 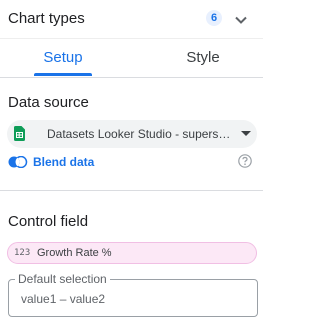 I want to click on tab-style: Style, so click(x=203, y=57).